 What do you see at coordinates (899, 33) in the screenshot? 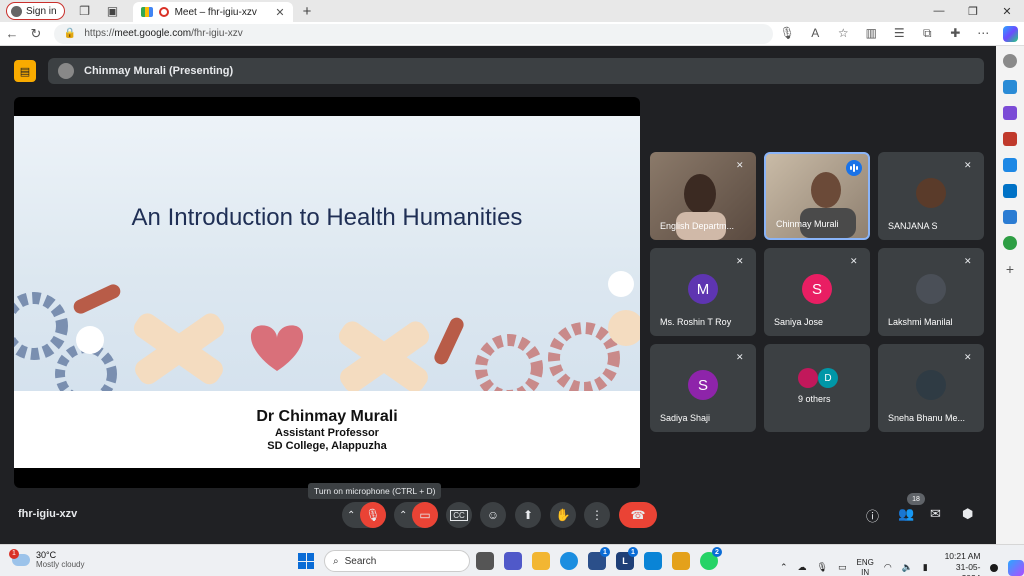
I see `favorites-icon: ☰` at bounding box center [899, 33].